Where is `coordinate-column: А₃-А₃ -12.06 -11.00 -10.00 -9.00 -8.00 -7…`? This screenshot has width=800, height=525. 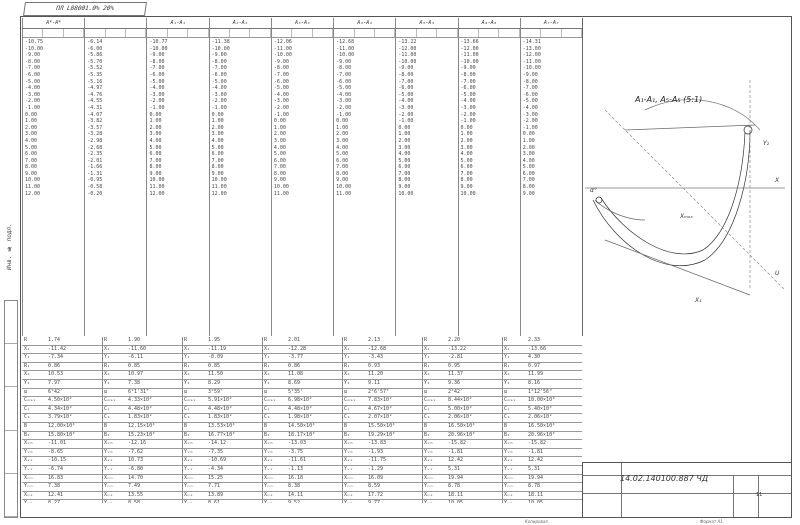
coordinate-column: А₃-А₃ -12.06 -11.00 -10.00 -9.00 -8.00 -7… is located at coordinates (302, 177).